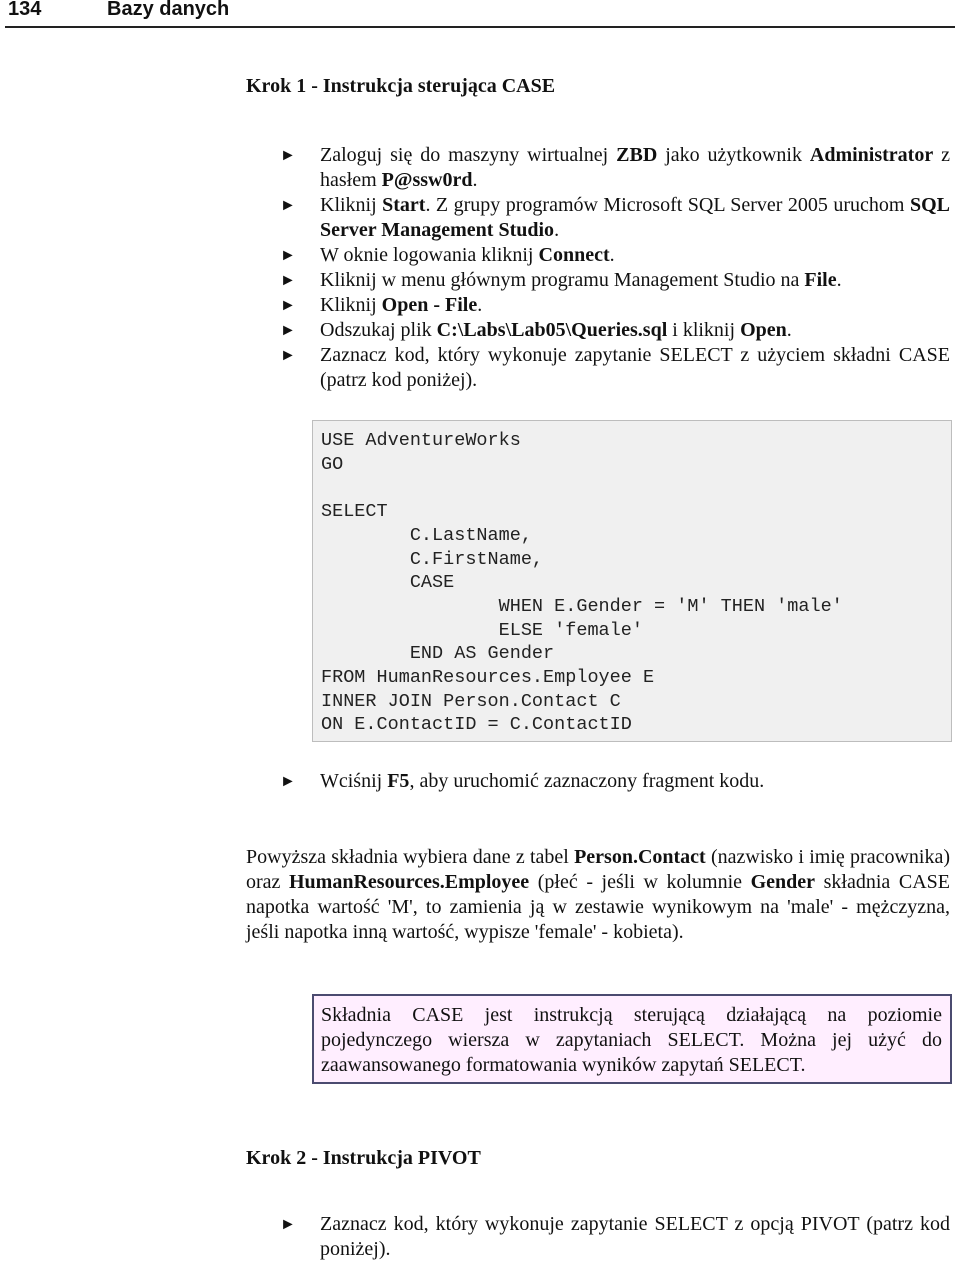 The width and height of the screenshot is (960, 1265). Describe the element at coordinates (378, 330) in the screenshot. I see `text-run: Odszukaj plik` at that location.